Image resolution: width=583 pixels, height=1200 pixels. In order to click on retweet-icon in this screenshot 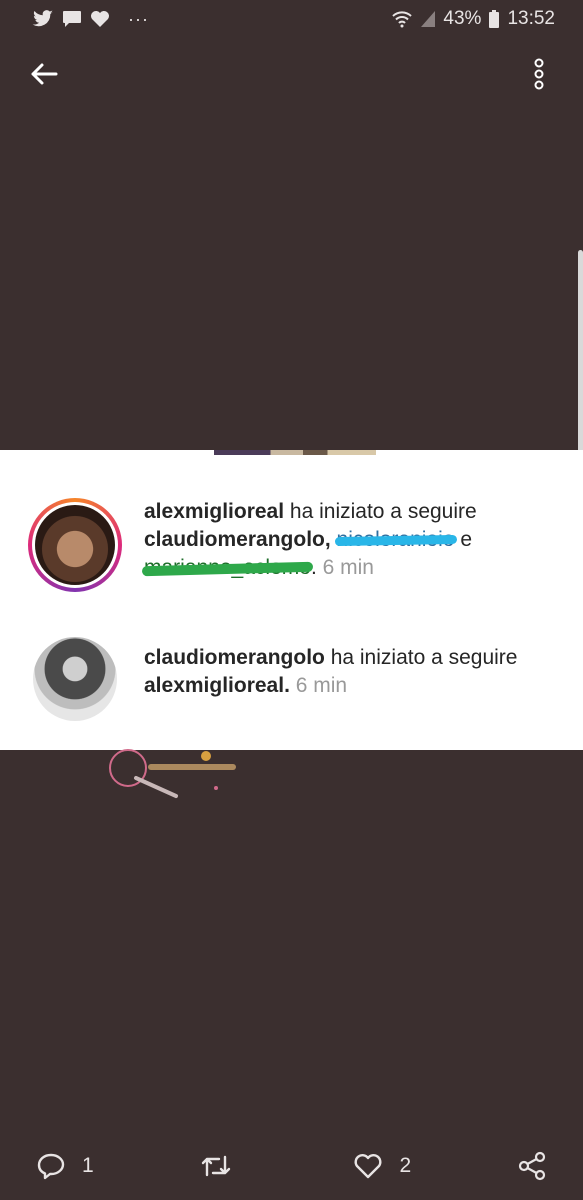, I will do `click(215, 1166)`.